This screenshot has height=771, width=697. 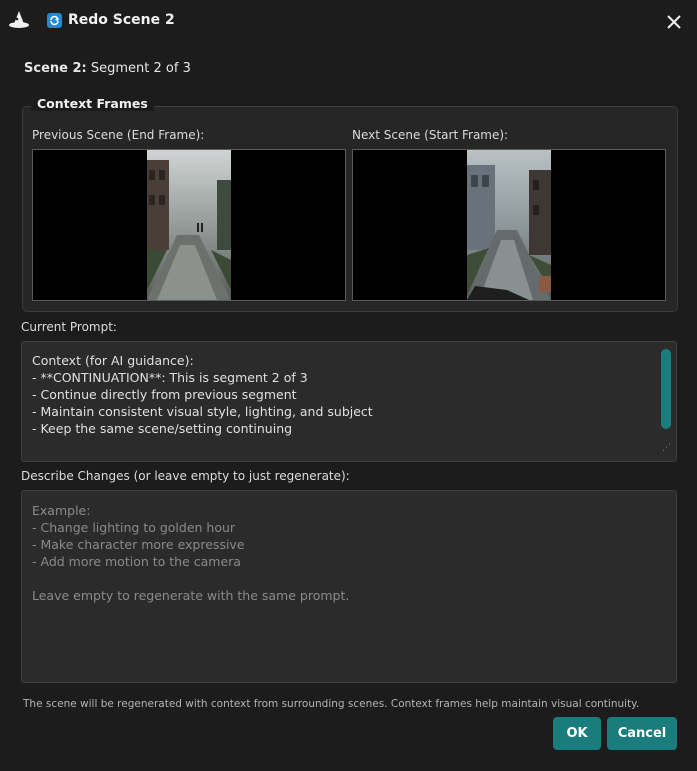 I want to click on title-bar: Redo Scene 2, so click(x=348, y=21).